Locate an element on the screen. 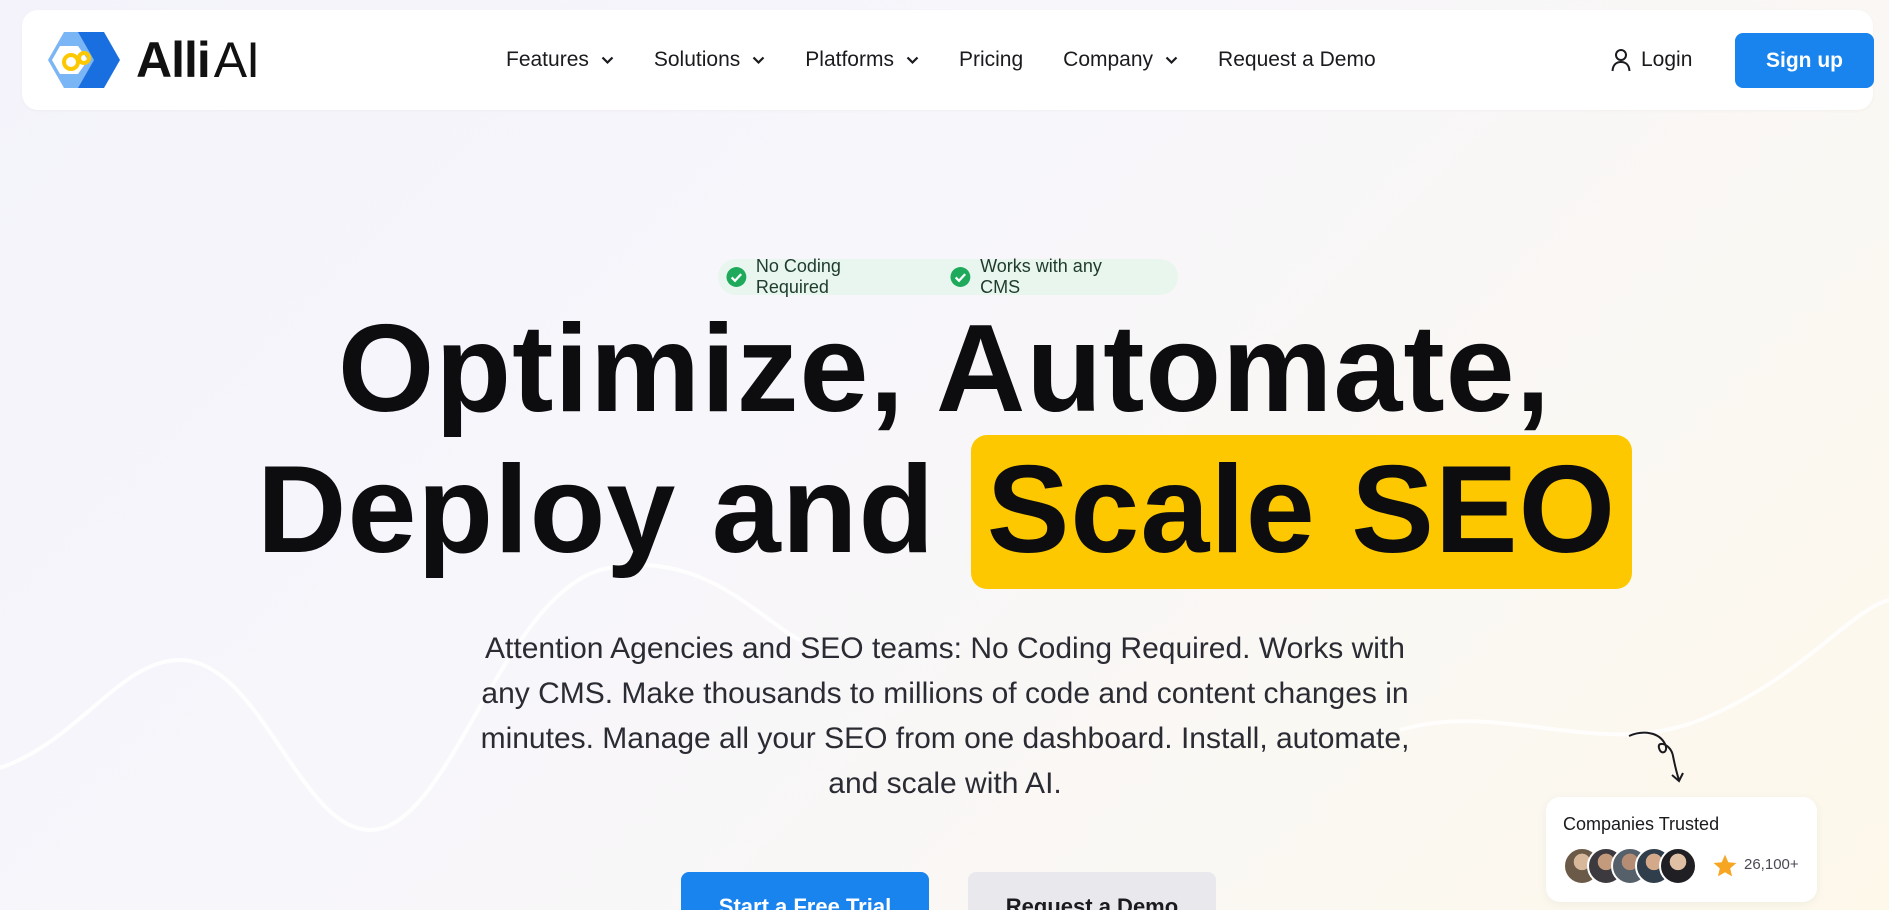 The height and width of the screenshot is (910, 1889). nav-item-company: Company is located at coordinates (1120, 60).